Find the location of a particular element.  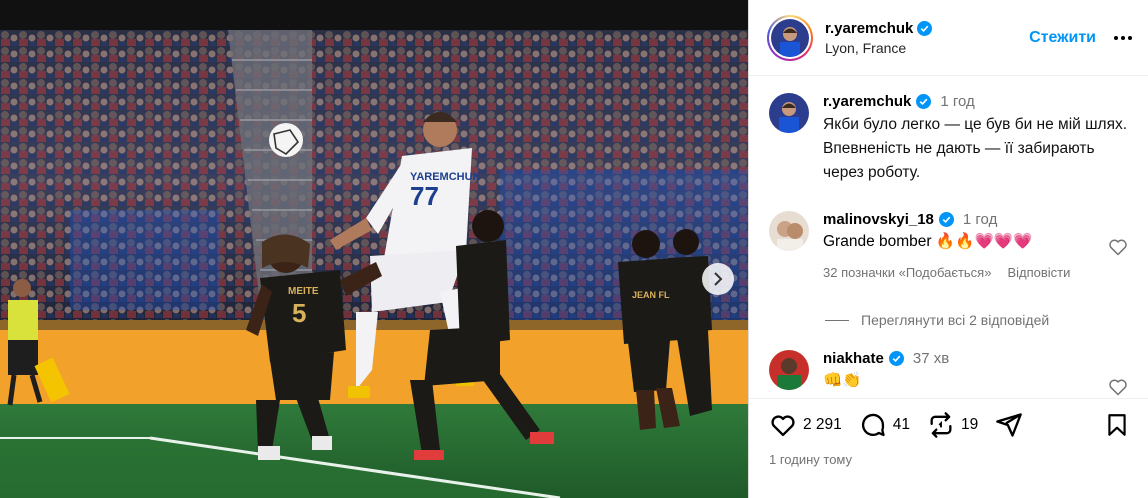

comment-bubble-icon is located at coordinates (873, 425).